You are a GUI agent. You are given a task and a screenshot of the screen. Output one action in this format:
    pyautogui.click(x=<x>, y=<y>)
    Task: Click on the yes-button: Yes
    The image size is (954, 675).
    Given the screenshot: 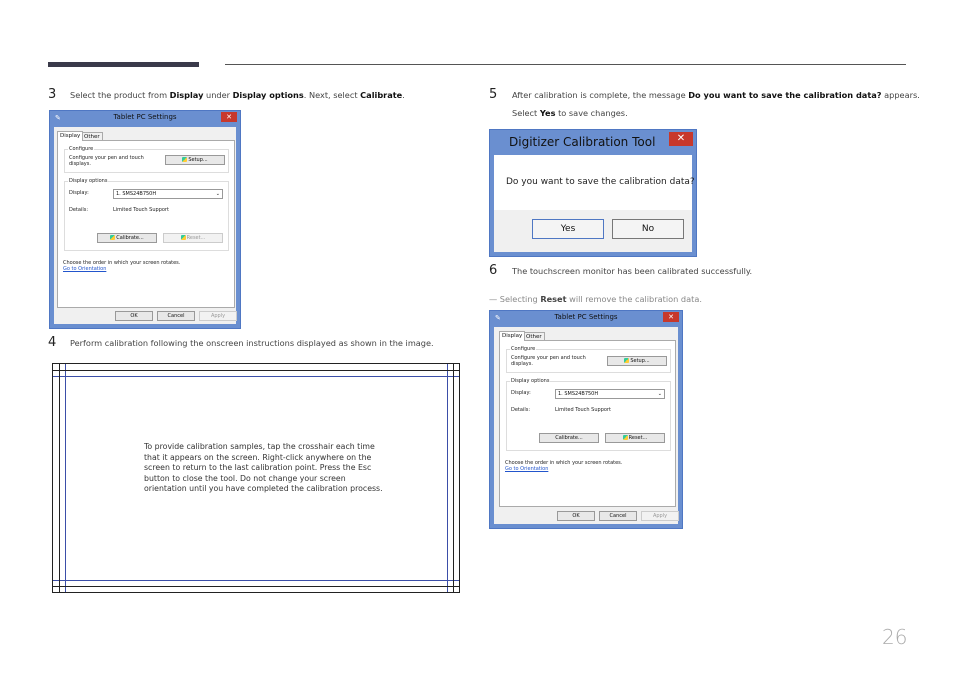 What is the action you would take?
    pyautogui.click(x=568, y=229)
    